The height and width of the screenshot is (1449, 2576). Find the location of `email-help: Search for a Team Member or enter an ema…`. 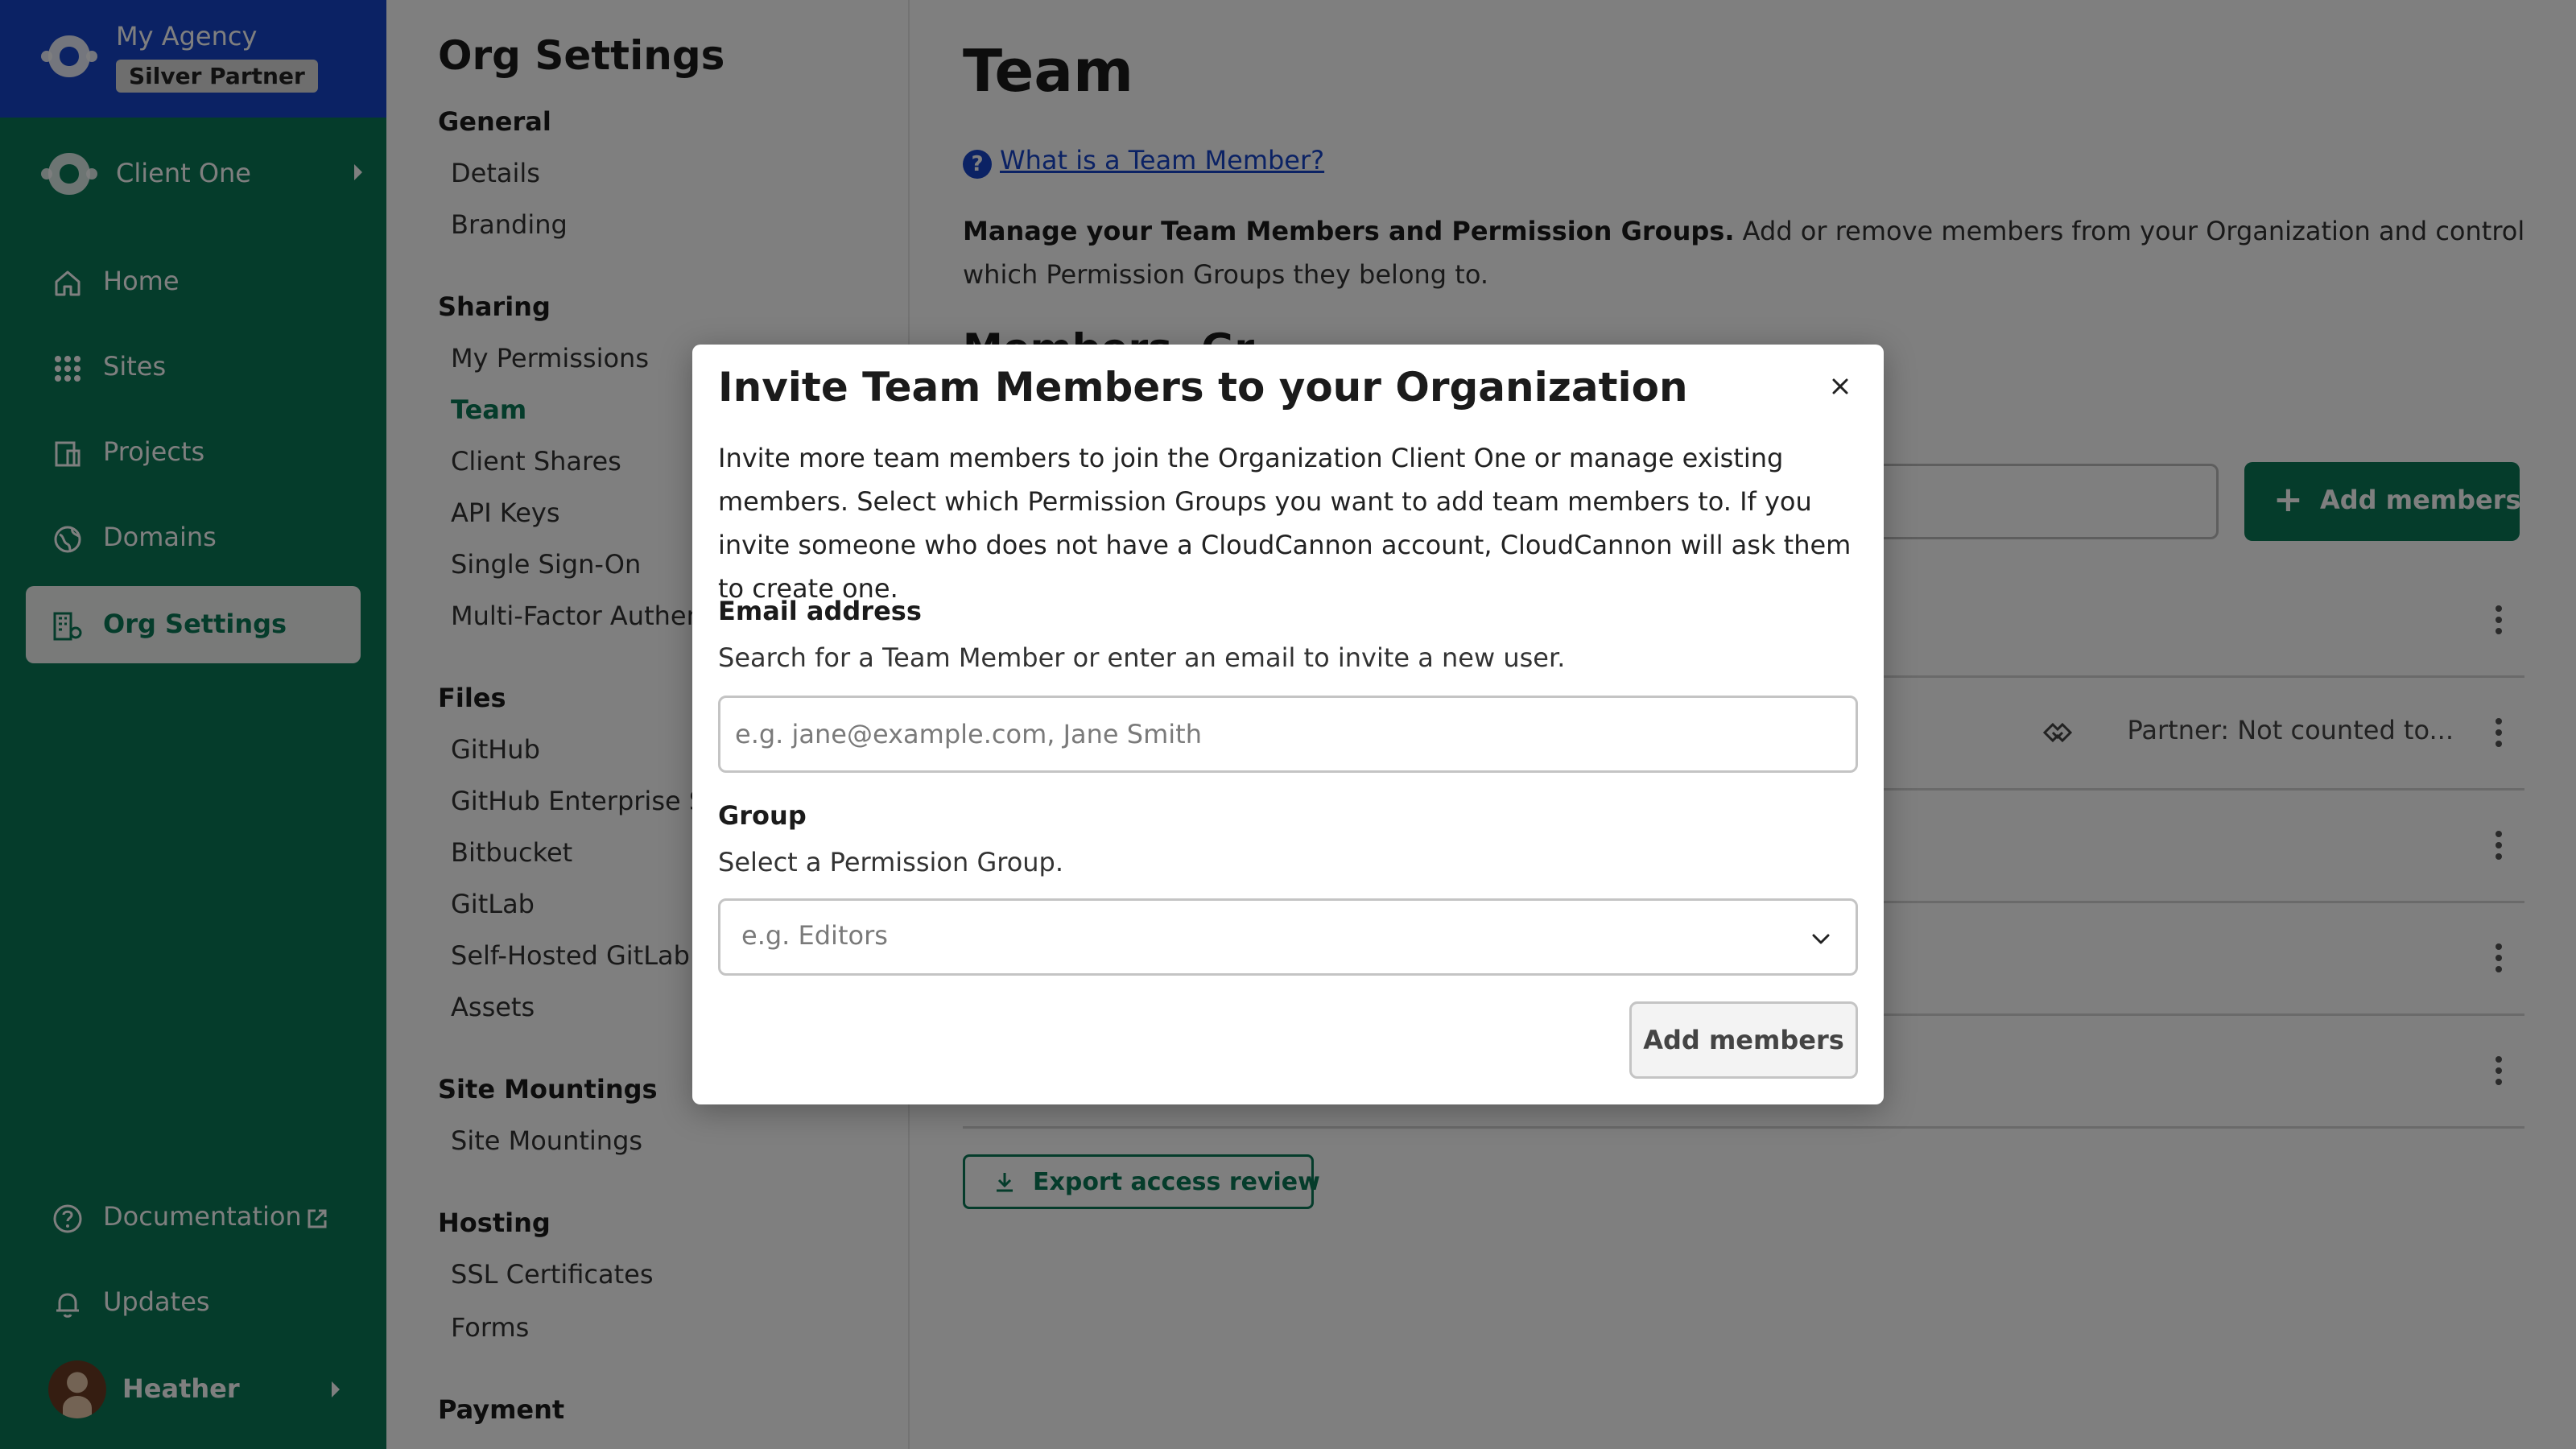

email-help: Search for a Team Member or enter an ema… is located at coordinates (1142, 657).